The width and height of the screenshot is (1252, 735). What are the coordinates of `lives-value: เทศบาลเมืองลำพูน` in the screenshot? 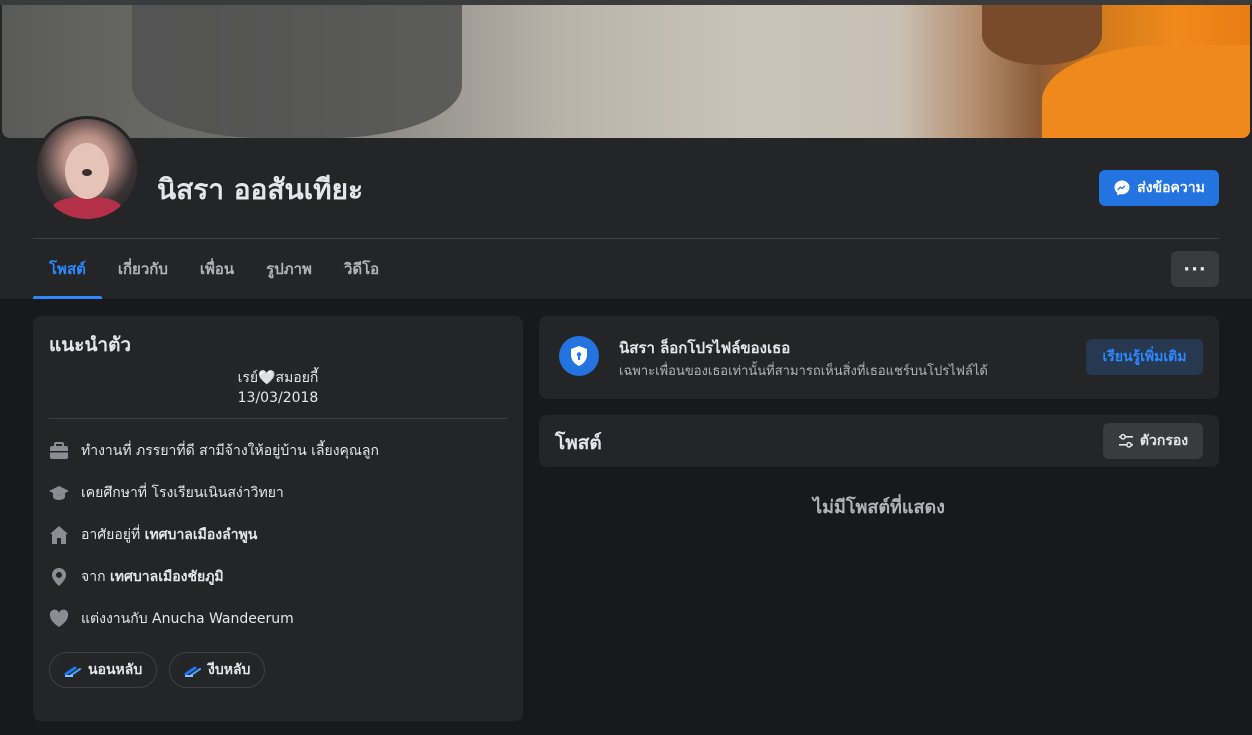 It's located at (201, 535).